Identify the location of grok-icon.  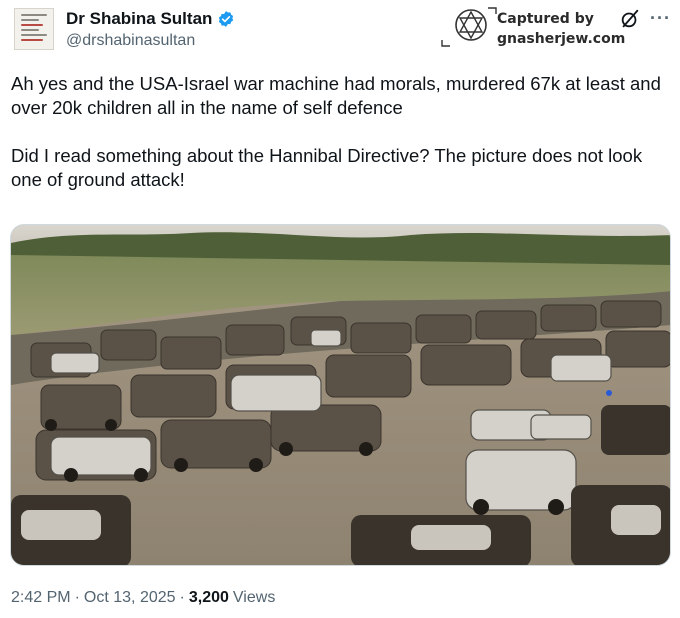
(630, 19).